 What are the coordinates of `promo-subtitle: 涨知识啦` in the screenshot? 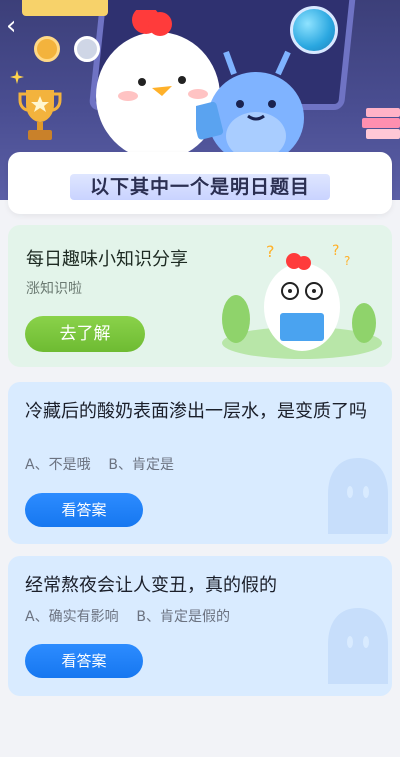 It's located at (54, 289).